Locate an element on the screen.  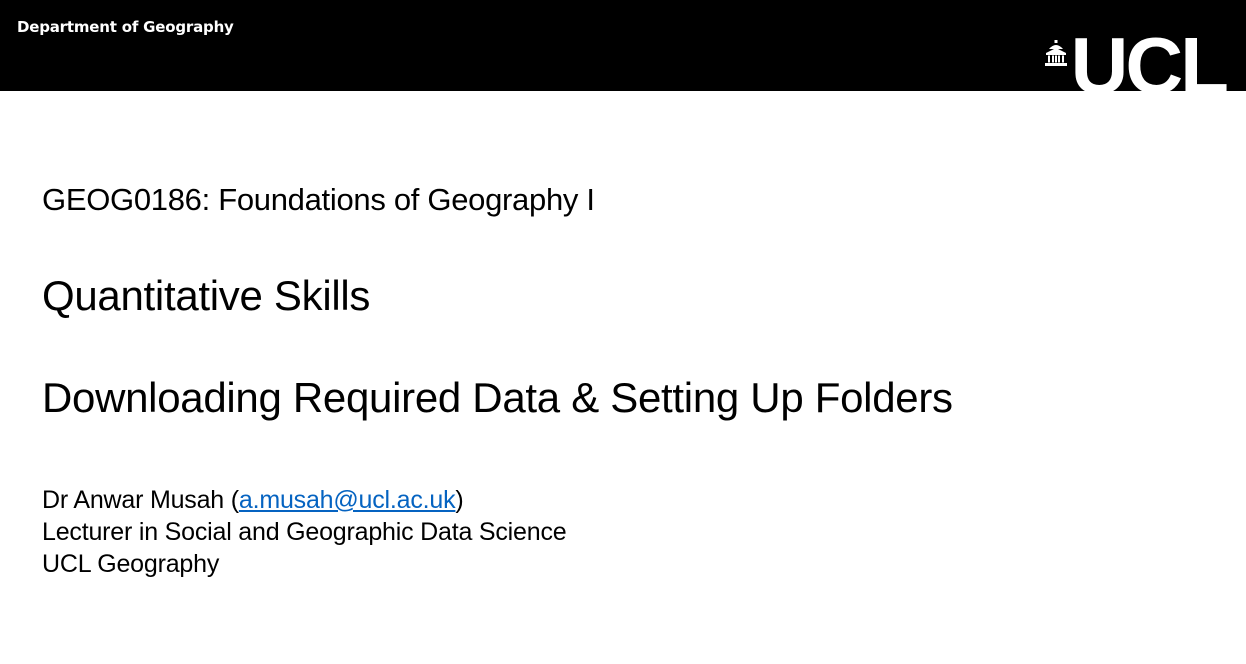
author-name-line: Dr Anwar Musah (a.musah@ucl.ac.uk) is located at coordinates (304, 500).